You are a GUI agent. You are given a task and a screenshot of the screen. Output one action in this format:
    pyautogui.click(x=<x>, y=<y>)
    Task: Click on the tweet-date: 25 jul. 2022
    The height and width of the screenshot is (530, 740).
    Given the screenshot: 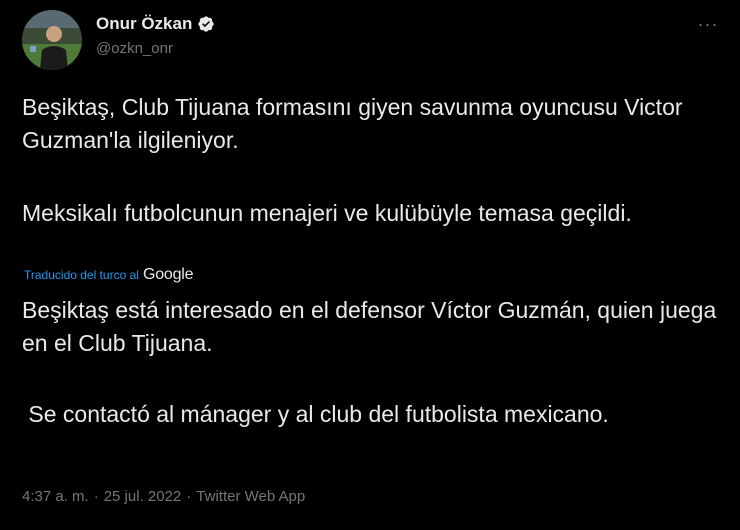 What is the action you would take?
    pyautogui.click(x=143, y=496)
    